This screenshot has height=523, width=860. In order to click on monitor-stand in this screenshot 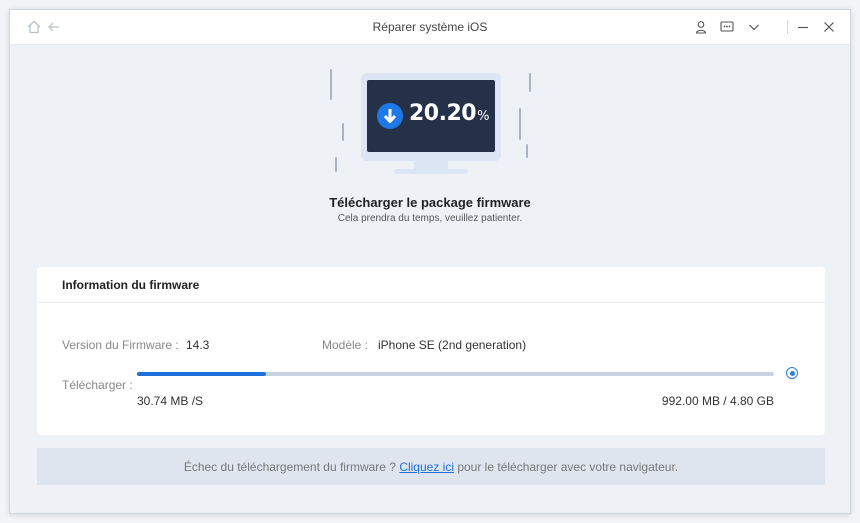, I will do `click(431, 165)`.